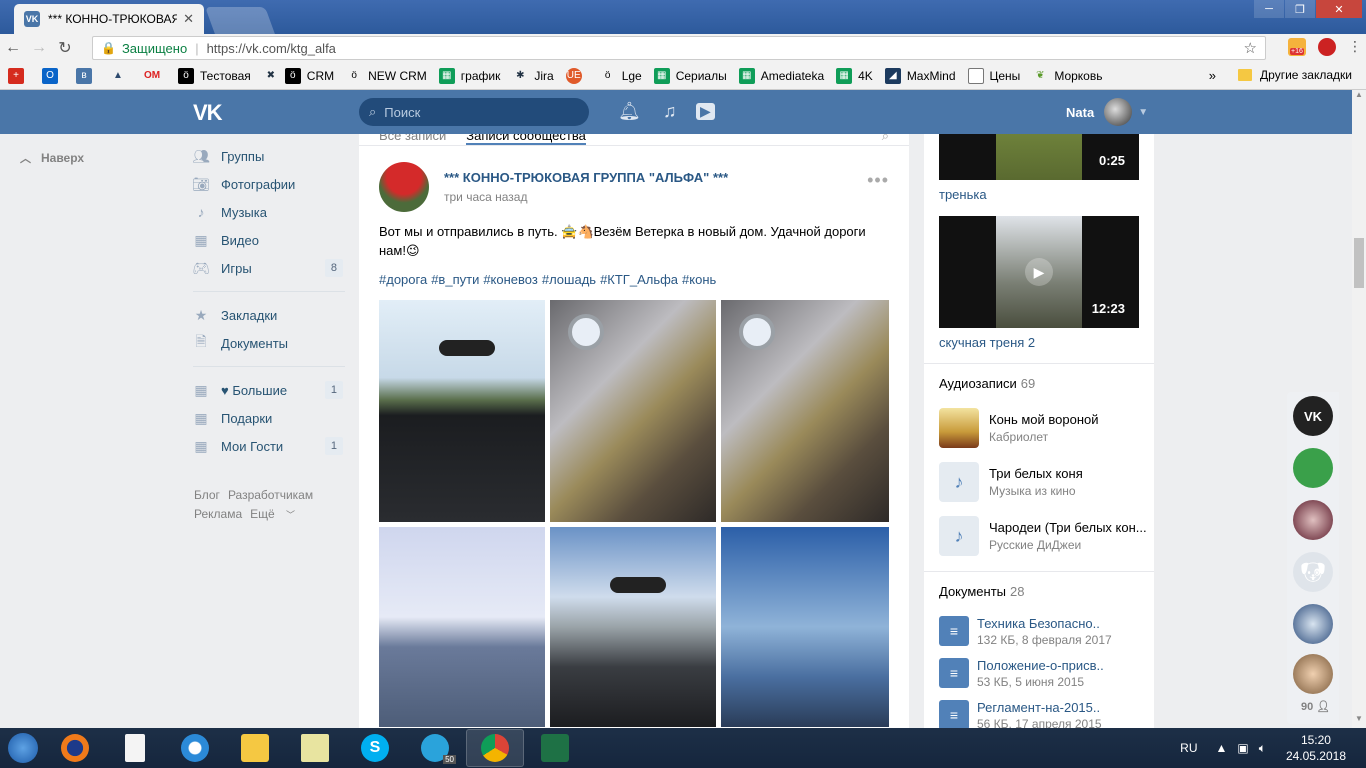 The image size is (1366, 768). I want to click on network-icon: ▣, so click(1242, 748).